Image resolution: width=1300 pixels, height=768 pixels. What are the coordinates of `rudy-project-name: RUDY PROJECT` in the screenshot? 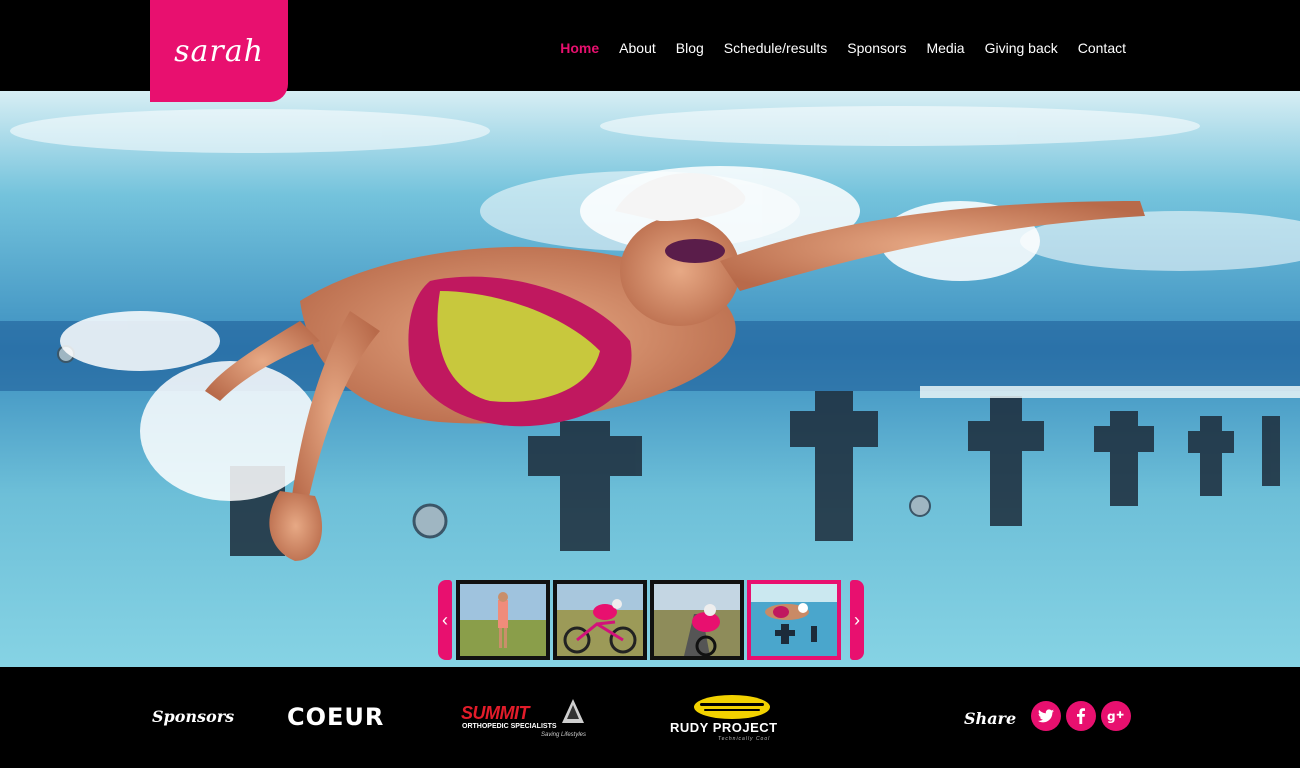 It's located at (724, 727).